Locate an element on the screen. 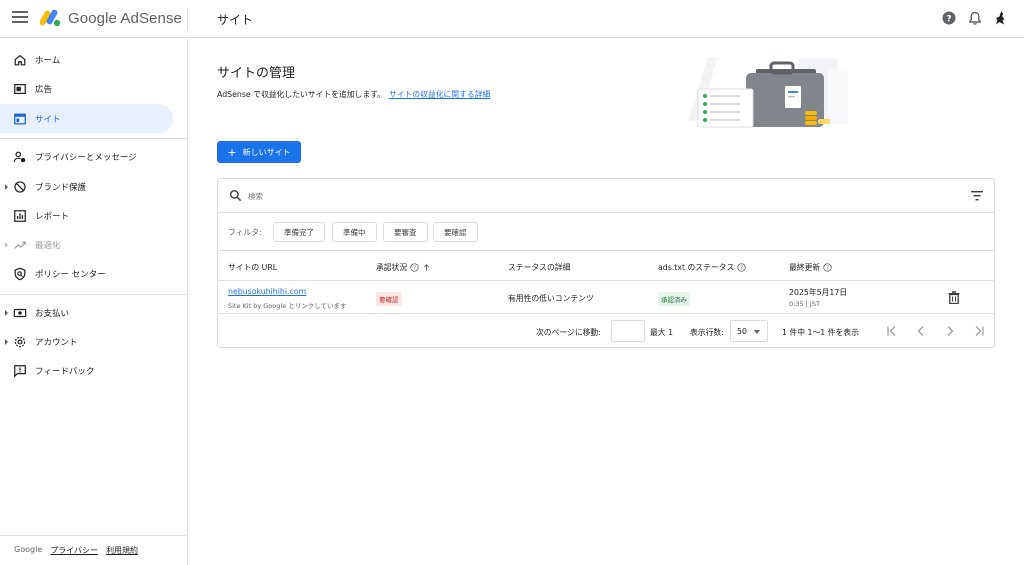  filter-chip-needs-review: 要審査 is located at coordinates (405, 232).